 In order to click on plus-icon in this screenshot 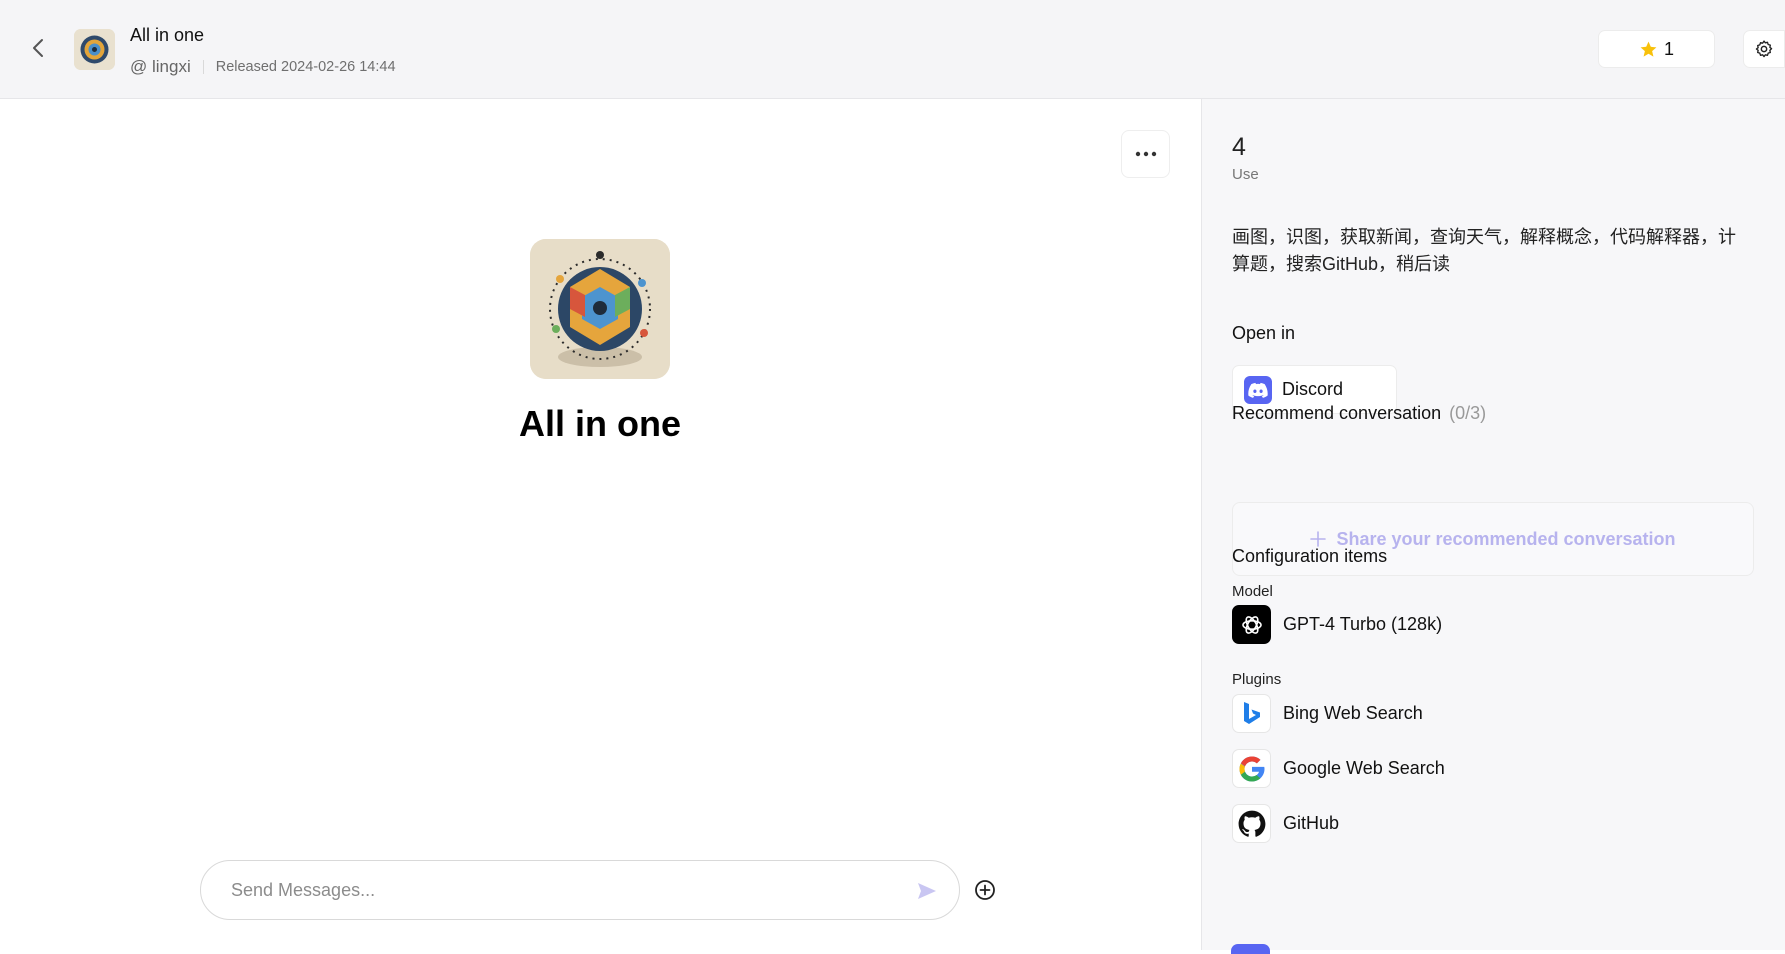, I will do `click(1318, 539)`.